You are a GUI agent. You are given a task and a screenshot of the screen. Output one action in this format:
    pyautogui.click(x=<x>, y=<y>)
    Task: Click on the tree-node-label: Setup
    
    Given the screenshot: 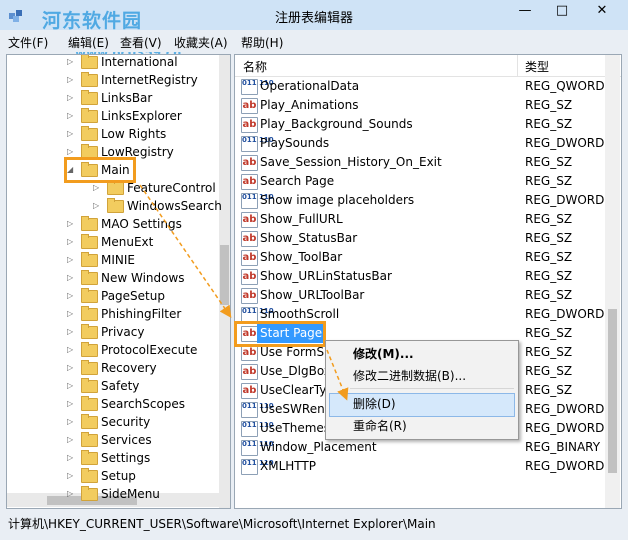 What is the action you would take?
    pyautogui.click(x=118, y=476)
    